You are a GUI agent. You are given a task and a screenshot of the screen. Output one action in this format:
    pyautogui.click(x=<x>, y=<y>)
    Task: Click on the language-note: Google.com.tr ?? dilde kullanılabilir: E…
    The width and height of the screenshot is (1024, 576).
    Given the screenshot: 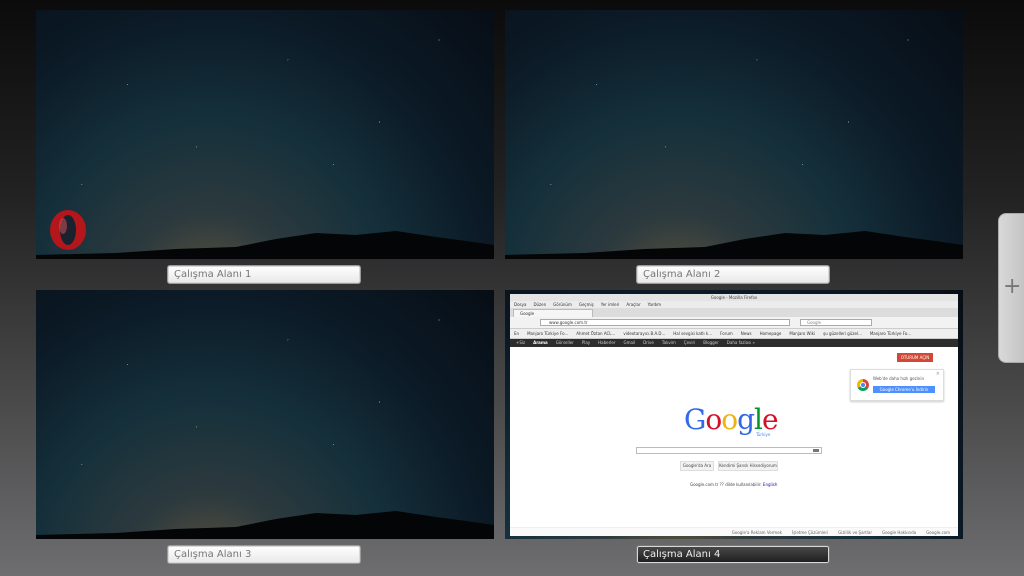 What is the action you would take?
    pyautogui.click(x=734, y=484)
    